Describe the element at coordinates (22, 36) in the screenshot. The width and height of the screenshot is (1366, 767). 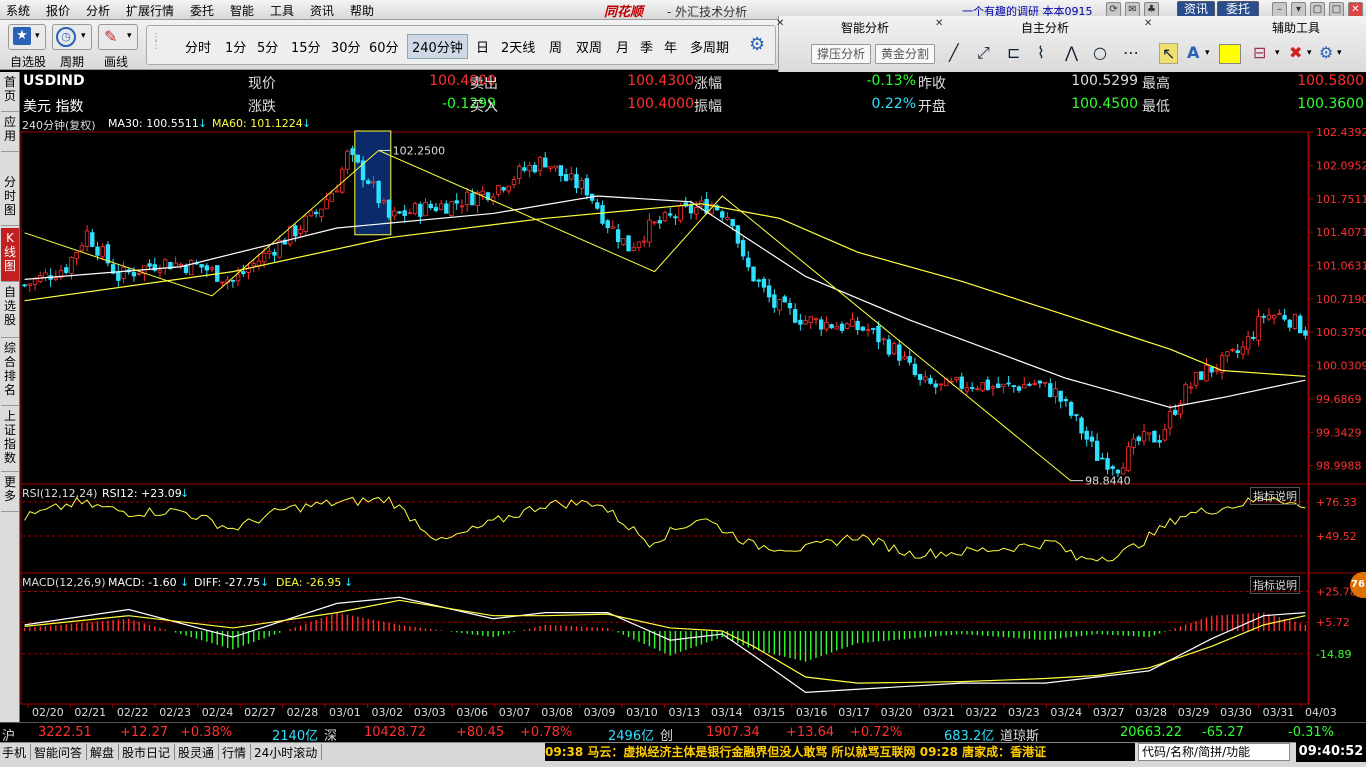
I see `star-icon: ★` at that location.